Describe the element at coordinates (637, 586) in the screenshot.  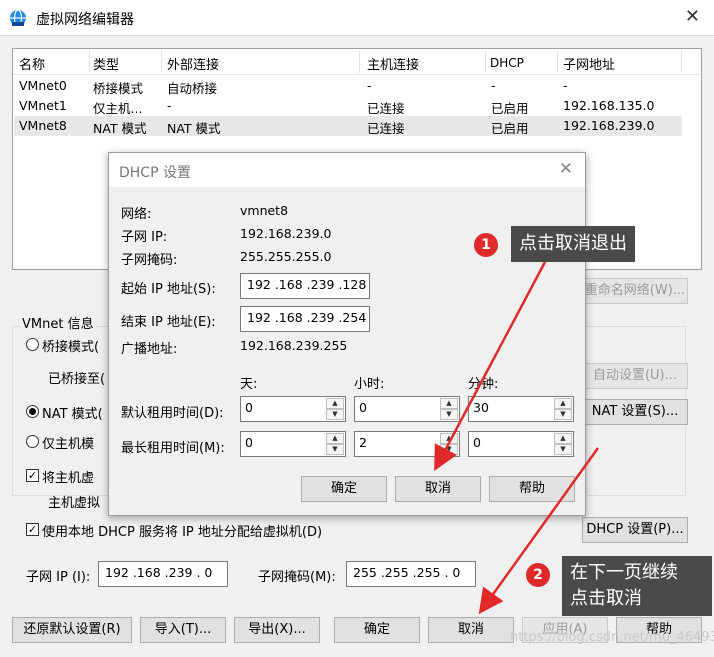
I see `callout-2: 在下一页继续 点击取消` at that location.